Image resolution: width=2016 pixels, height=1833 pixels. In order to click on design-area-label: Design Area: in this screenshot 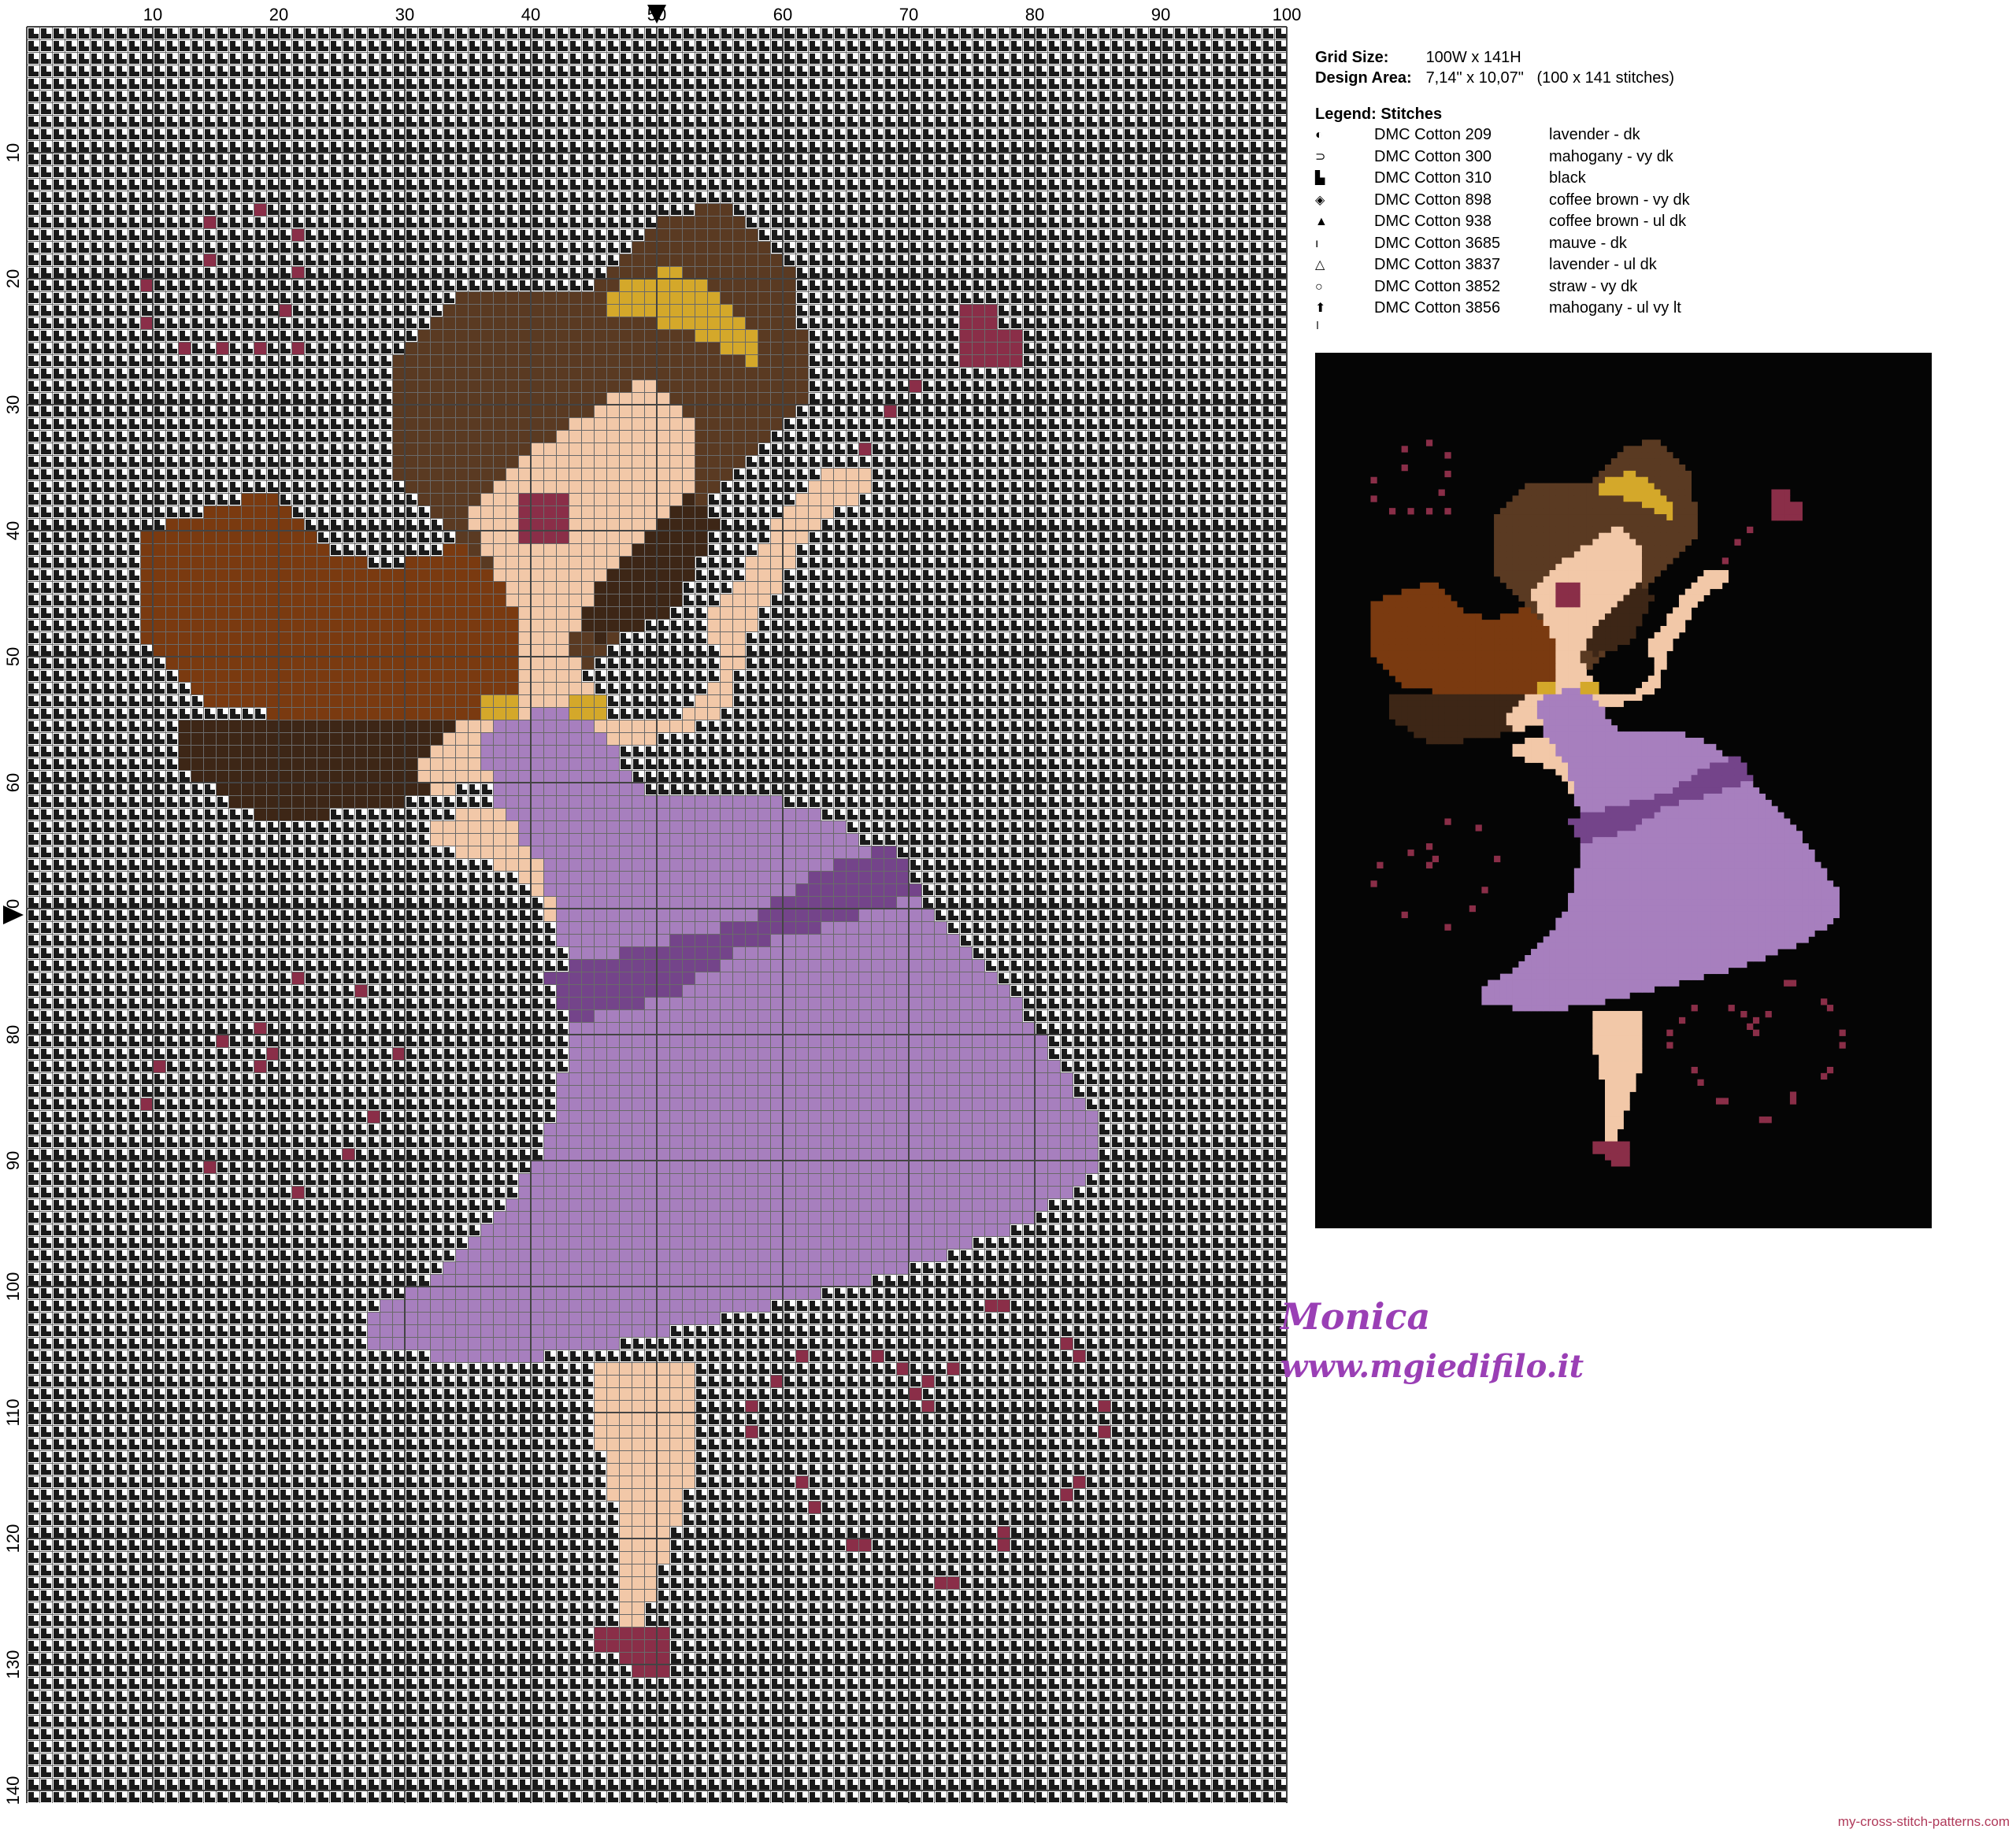, I will do `click(1363, 78)`.